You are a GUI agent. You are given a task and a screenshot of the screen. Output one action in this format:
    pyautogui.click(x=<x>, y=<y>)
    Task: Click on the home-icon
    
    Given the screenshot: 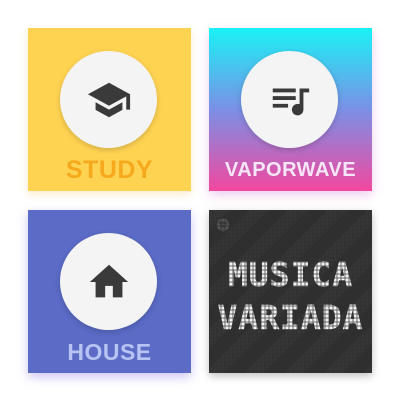 What is the action you would take?
    pyautogui.click(x=108, y=280)
    